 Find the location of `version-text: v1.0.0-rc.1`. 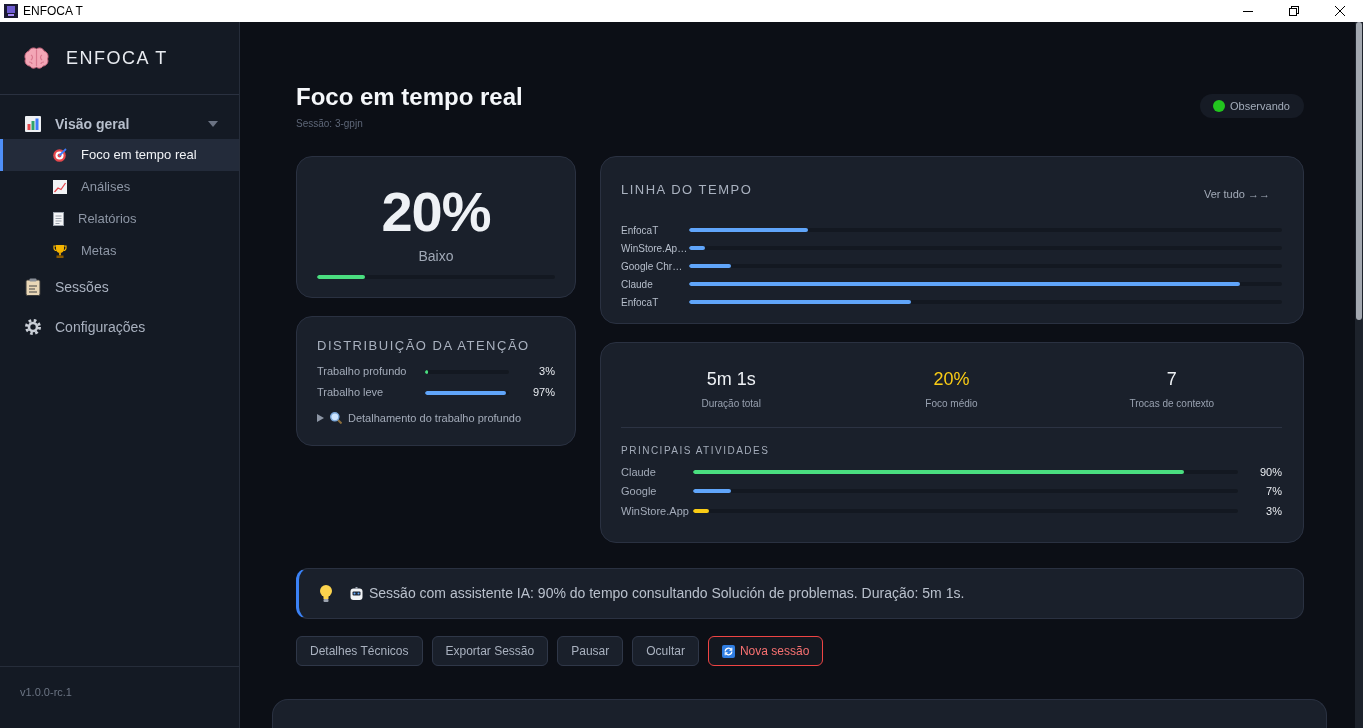

version-text: v1.0.0-rc.1 is located at coordinates (46, 692).